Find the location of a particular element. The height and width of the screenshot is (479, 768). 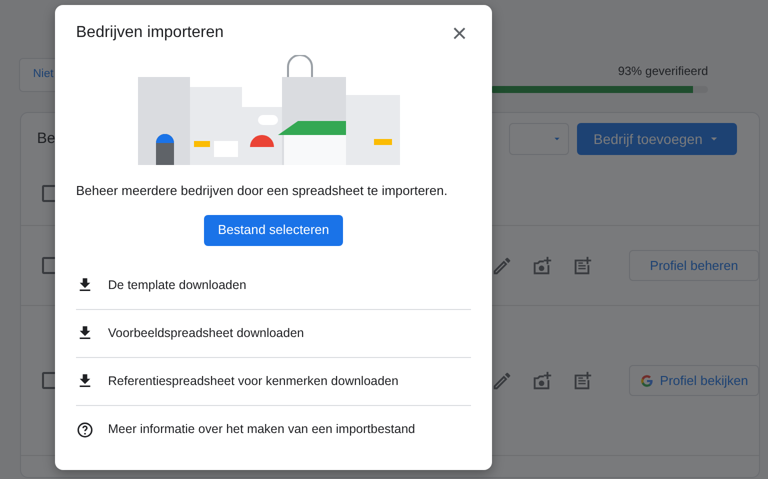

link-item: Referentiespreadsheet voor kenmerken downloaden is located at coordinates (273, 382).